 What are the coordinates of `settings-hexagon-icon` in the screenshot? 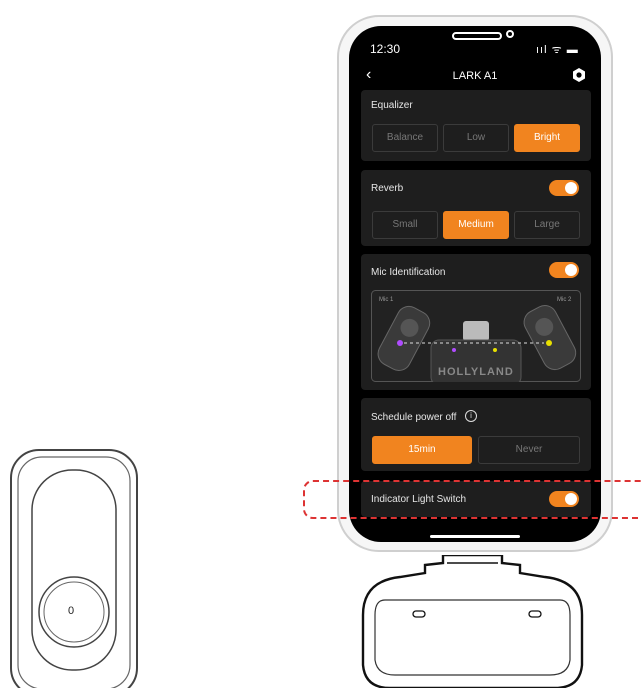 It's located at (579, 75).